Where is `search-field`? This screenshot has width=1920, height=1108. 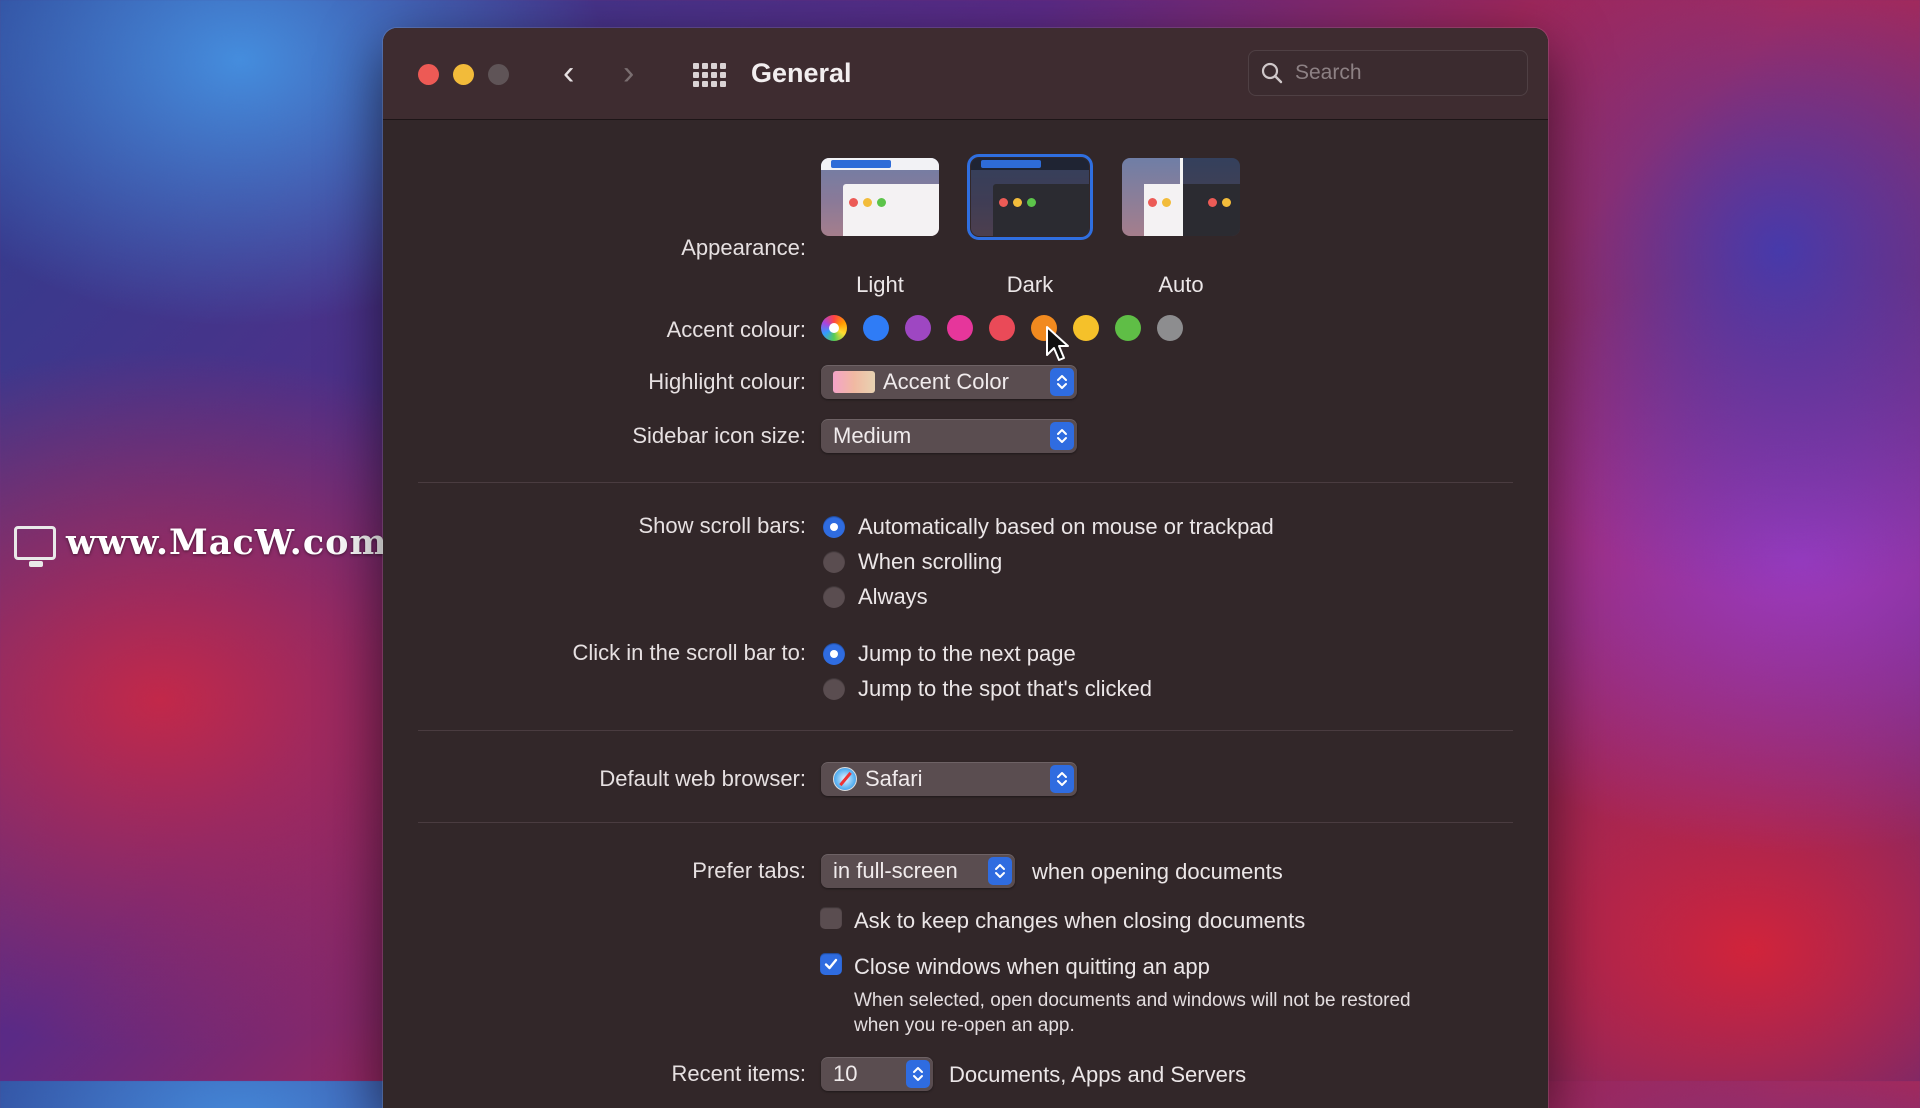
search-field is located at coordinates (1388, 73).